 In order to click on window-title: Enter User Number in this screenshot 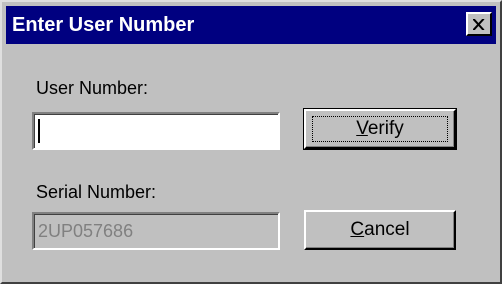, I will do `click(103, 25)`.